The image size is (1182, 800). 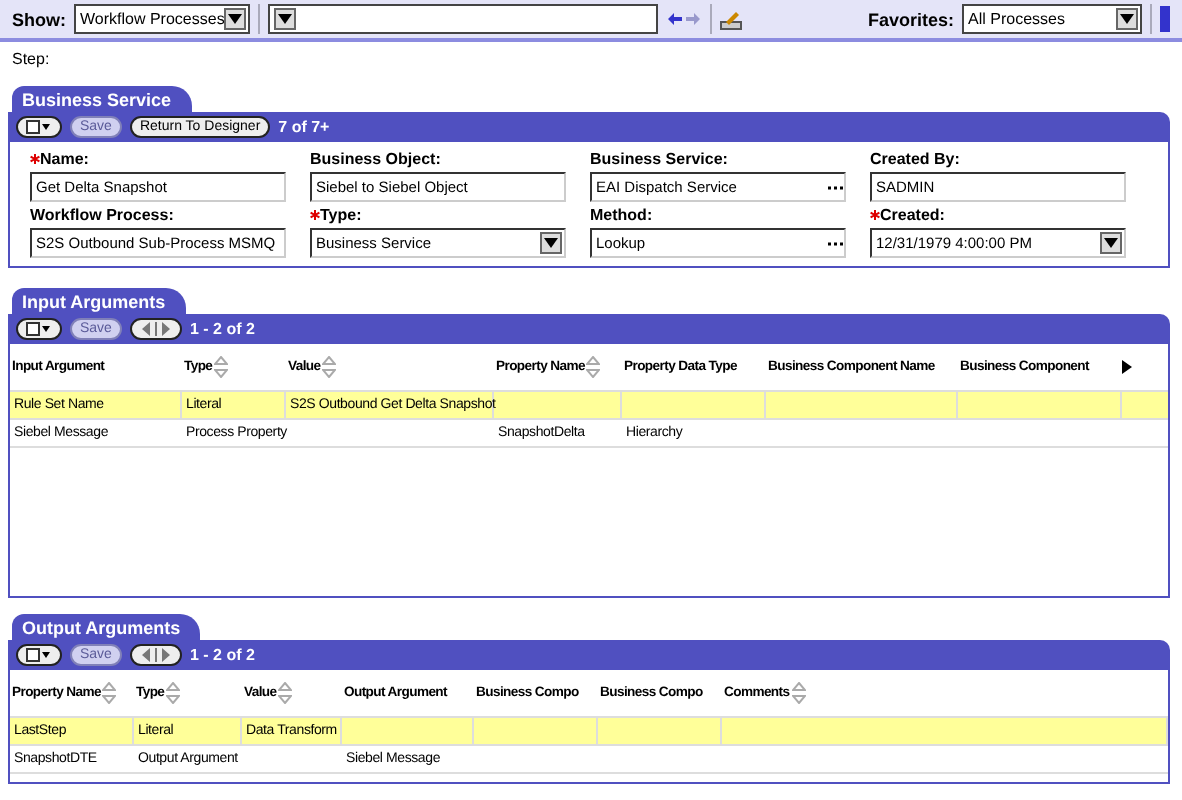 I want to click on field-label: Created By:, so click(x=916, y=159).